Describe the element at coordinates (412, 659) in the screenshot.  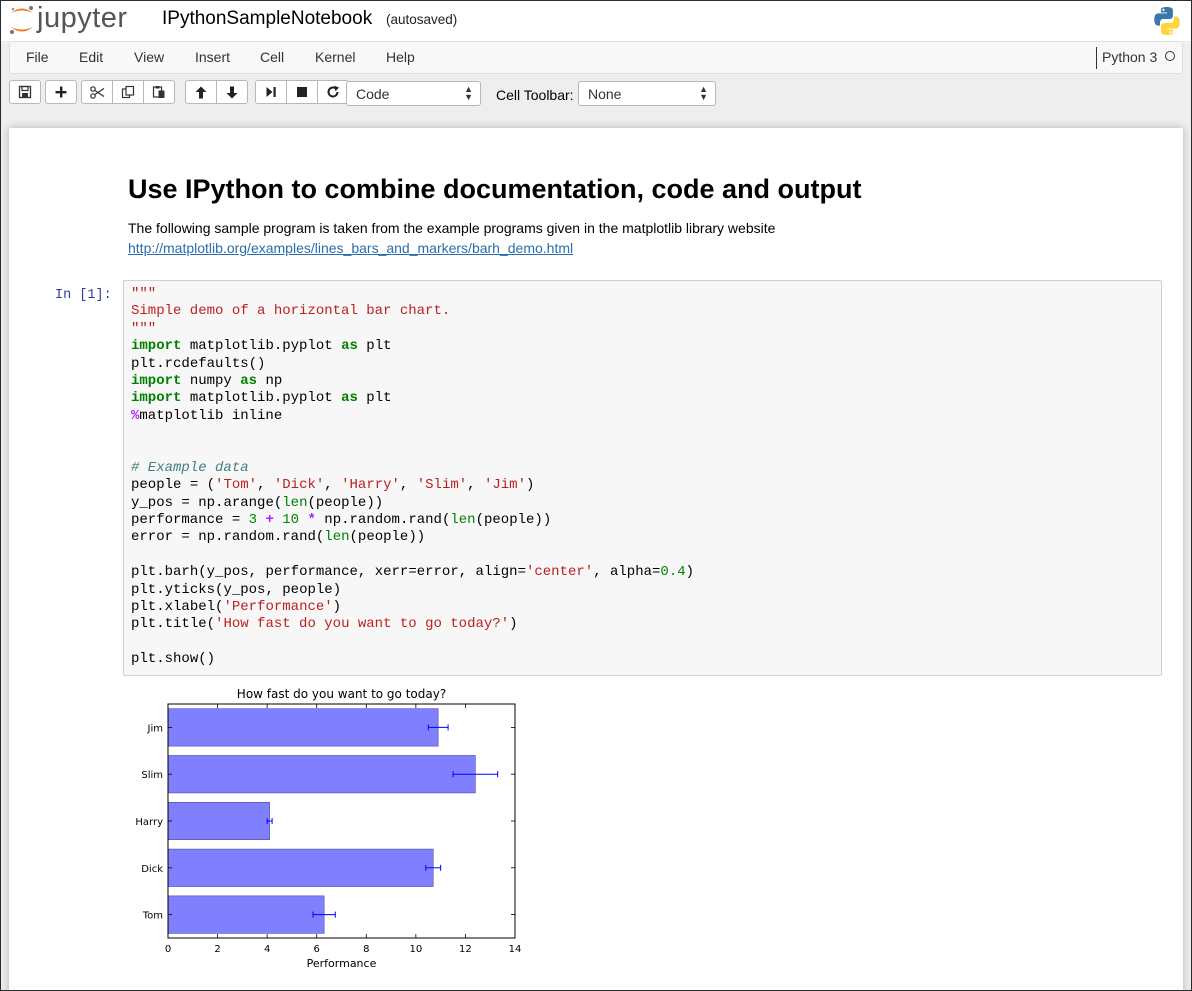
I see `code-line: plt.show()` at that location.